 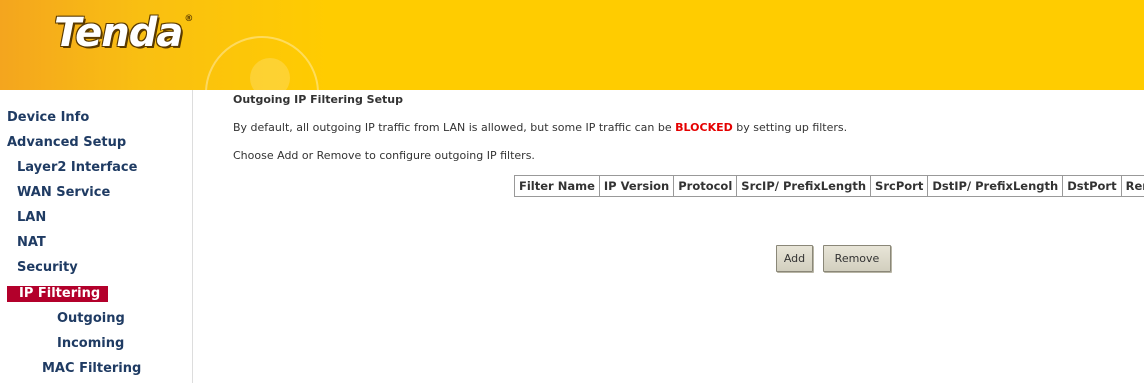 I want to click on column-filter-name: Filter Name, so click(x=557, y=186).